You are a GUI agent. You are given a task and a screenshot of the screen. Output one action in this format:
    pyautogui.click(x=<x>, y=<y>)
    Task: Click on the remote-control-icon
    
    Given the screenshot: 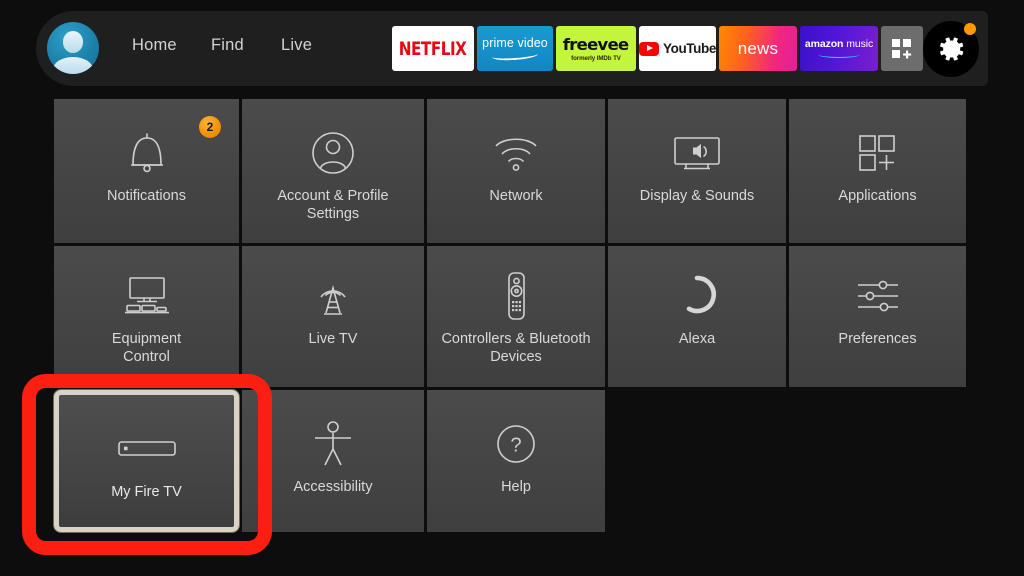 What is the action you would take?
    pyautogui.click(x=516, y=296)
    